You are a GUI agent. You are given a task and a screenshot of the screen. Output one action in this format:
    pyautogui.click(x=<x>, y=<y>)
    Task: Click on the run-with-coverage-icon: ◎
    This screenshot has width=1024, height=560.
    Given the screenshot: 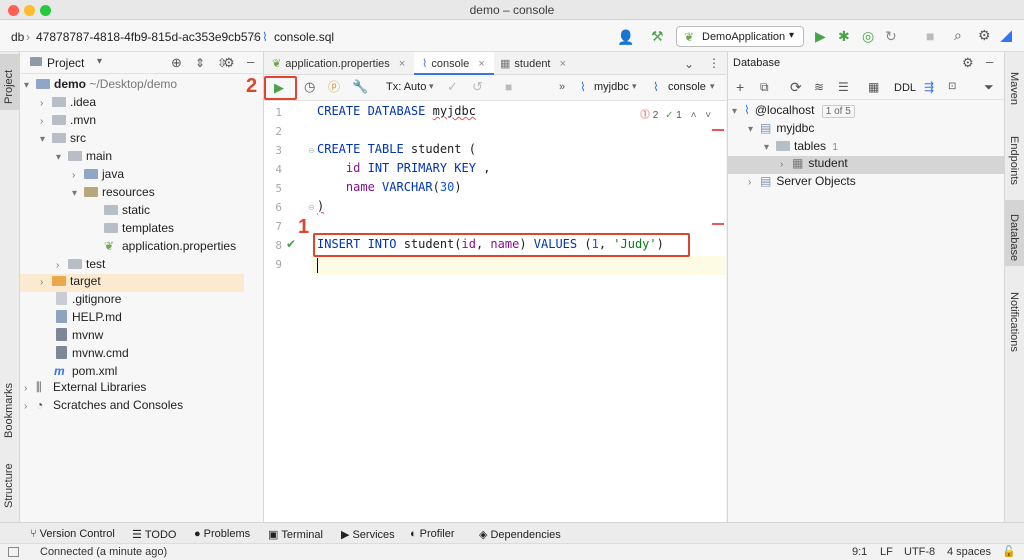 What is the action you would take?
    pyautogui.click(x=868, y=36)
    